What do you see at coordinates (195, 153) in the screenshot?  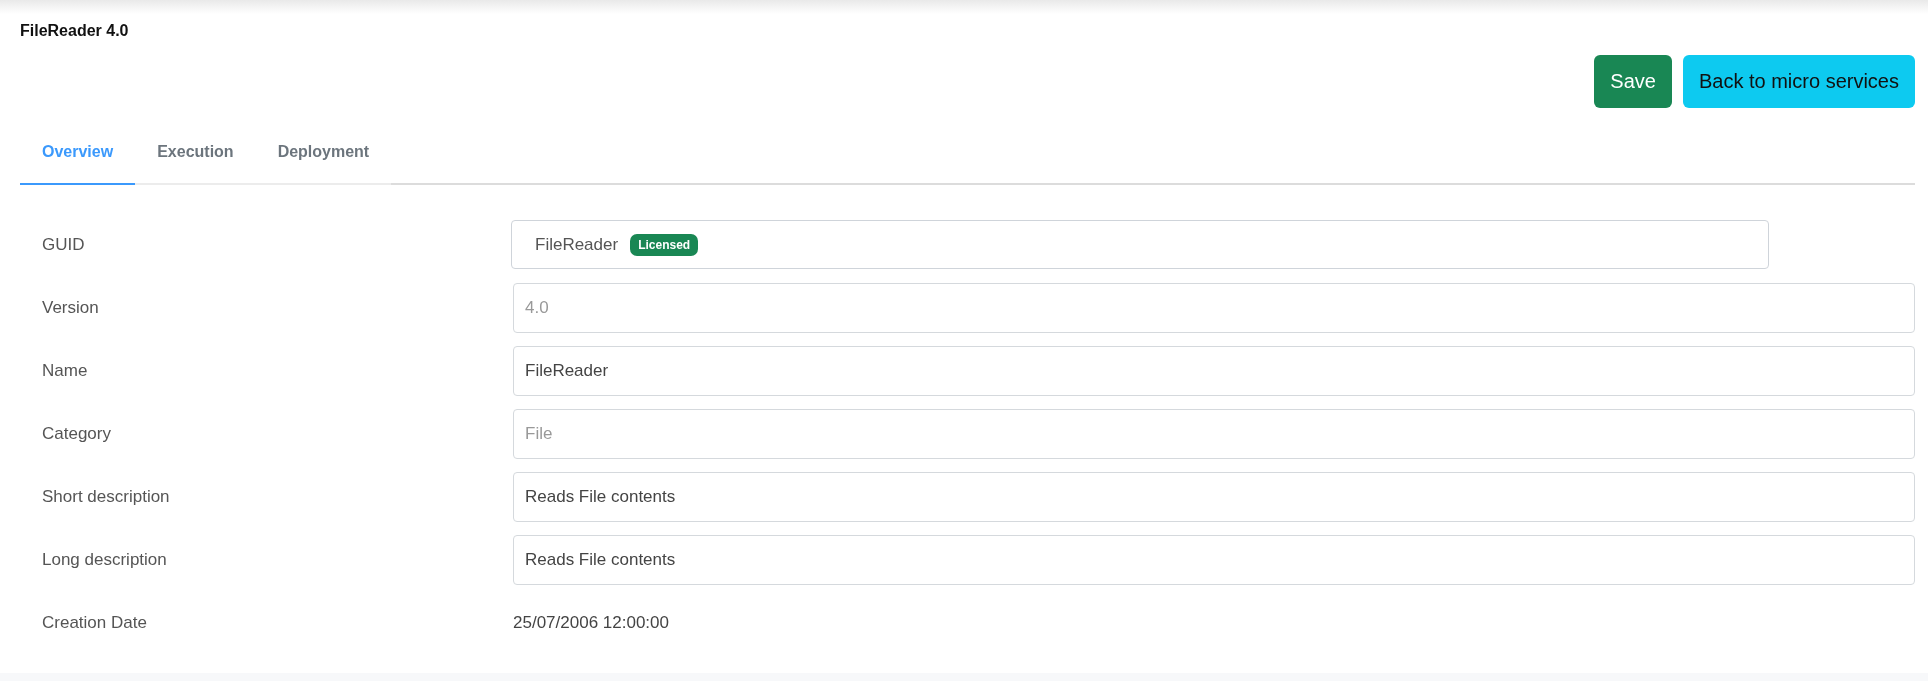 I see `tab: Execution` at bounding box center [195, 153].